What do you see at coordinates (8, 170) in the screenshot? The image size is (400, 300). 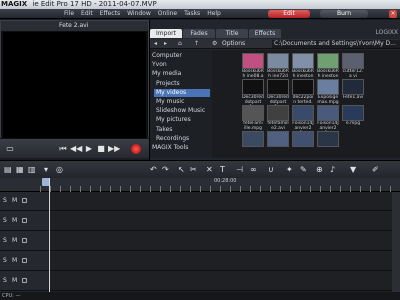 I see `project-view-icon: ▤` at bounding box center [8, 170].